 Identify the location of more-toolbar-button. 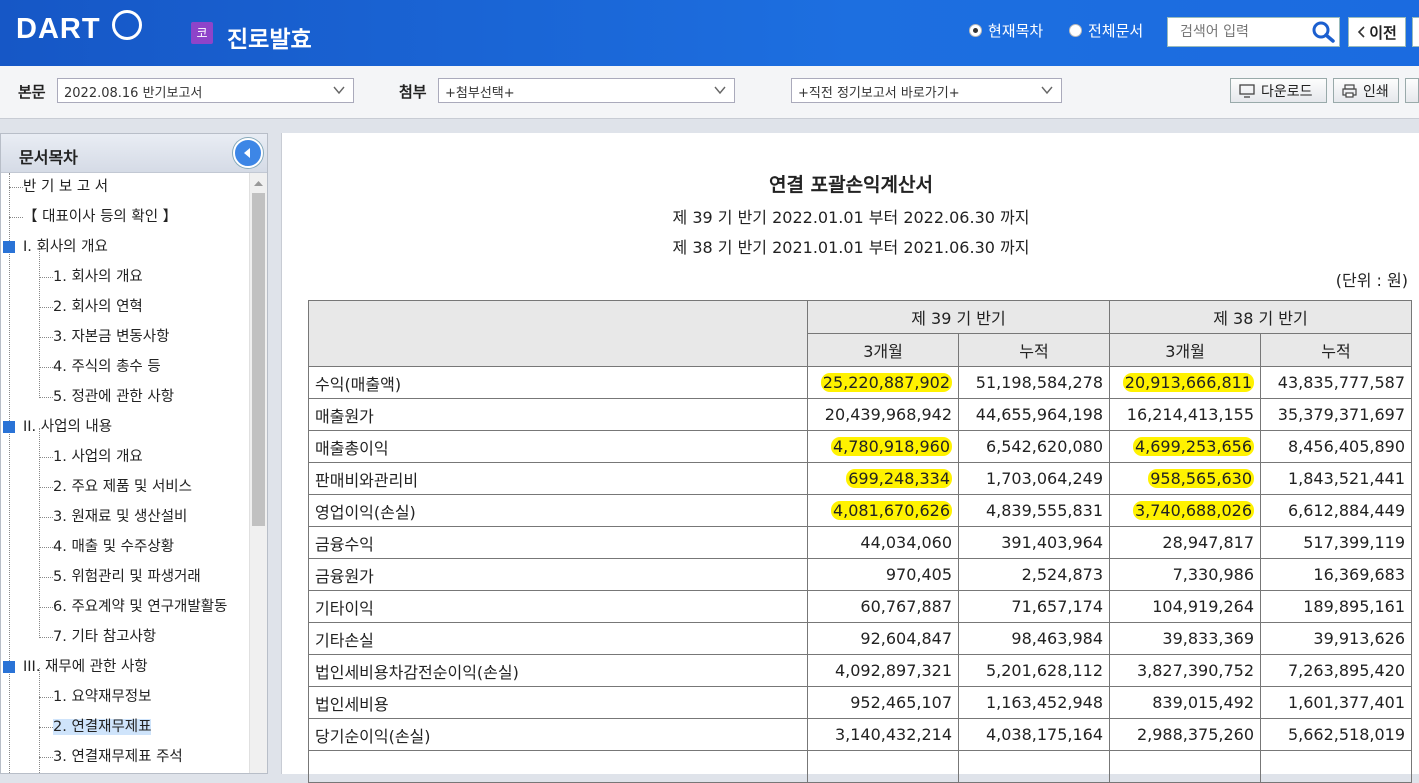
(1412, 90).